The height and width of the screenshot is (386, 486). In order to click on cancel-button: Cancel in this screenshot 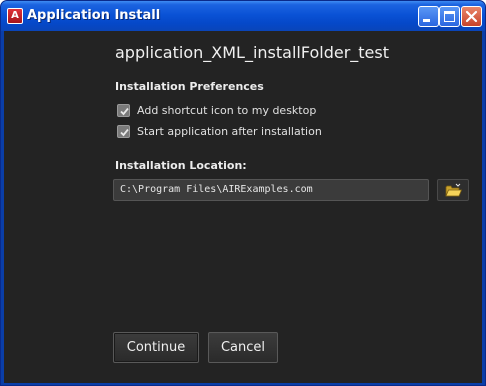, I will do `click(243, 347)`.